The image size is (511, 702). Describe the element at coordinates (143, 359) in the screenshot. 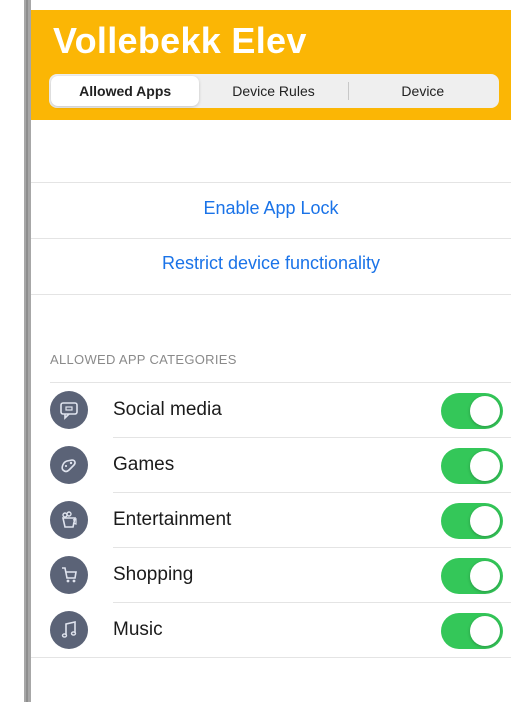

I see `categories-section-header: ALLOWED APP CATEGORIES` at that location.